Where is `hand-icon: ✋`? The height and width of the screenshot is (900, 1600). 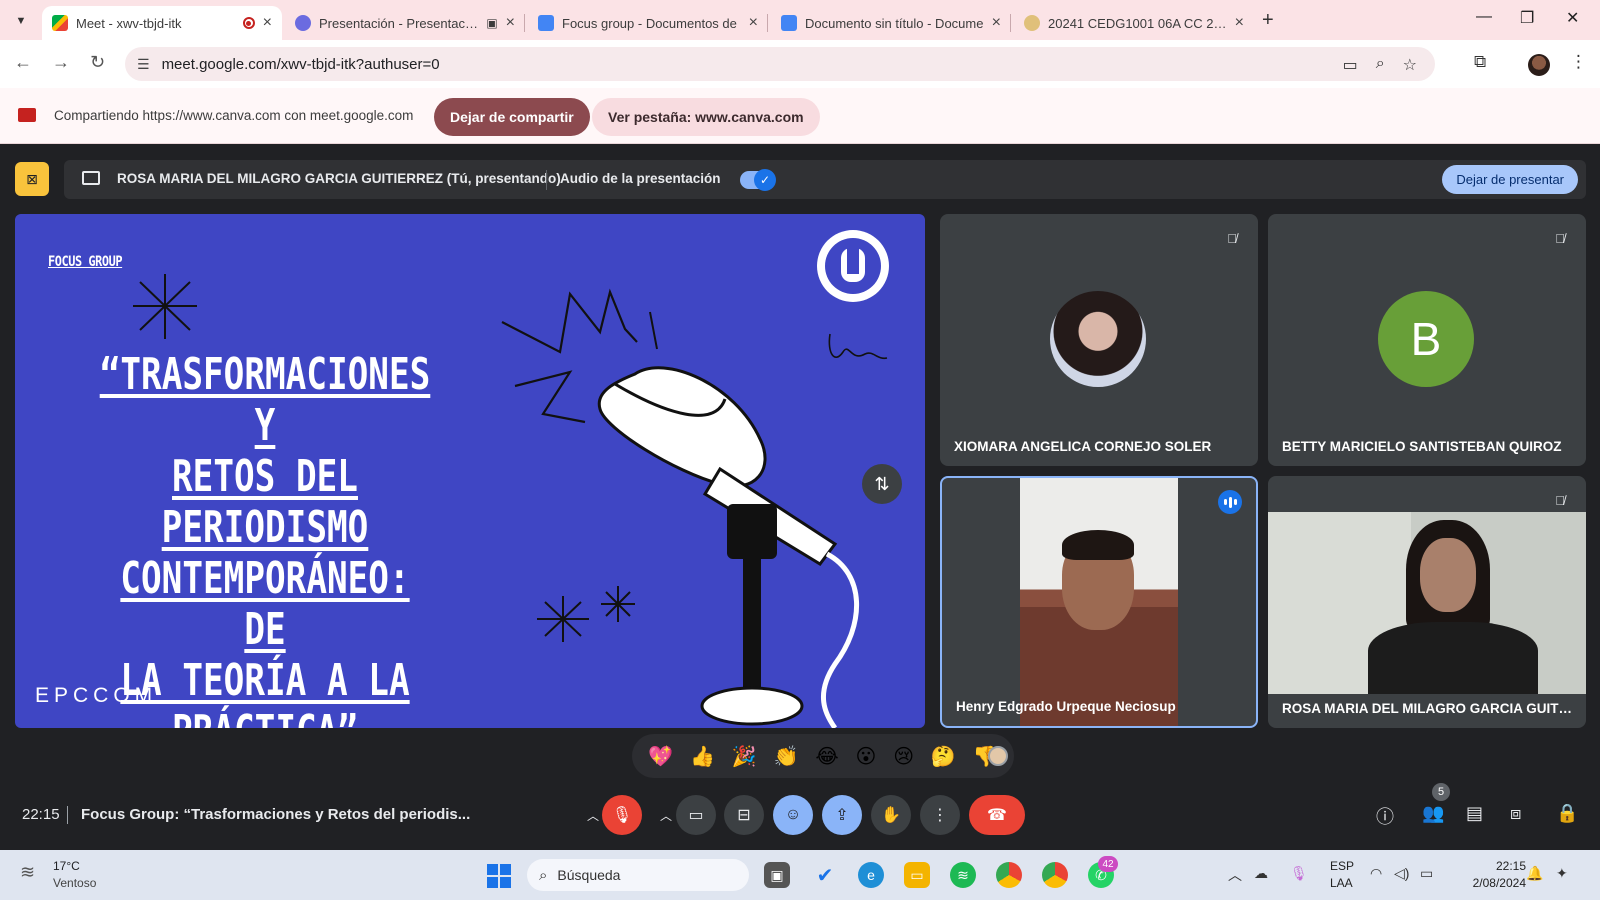
hand-icon: ✋ is located at coordinates (891, 815).